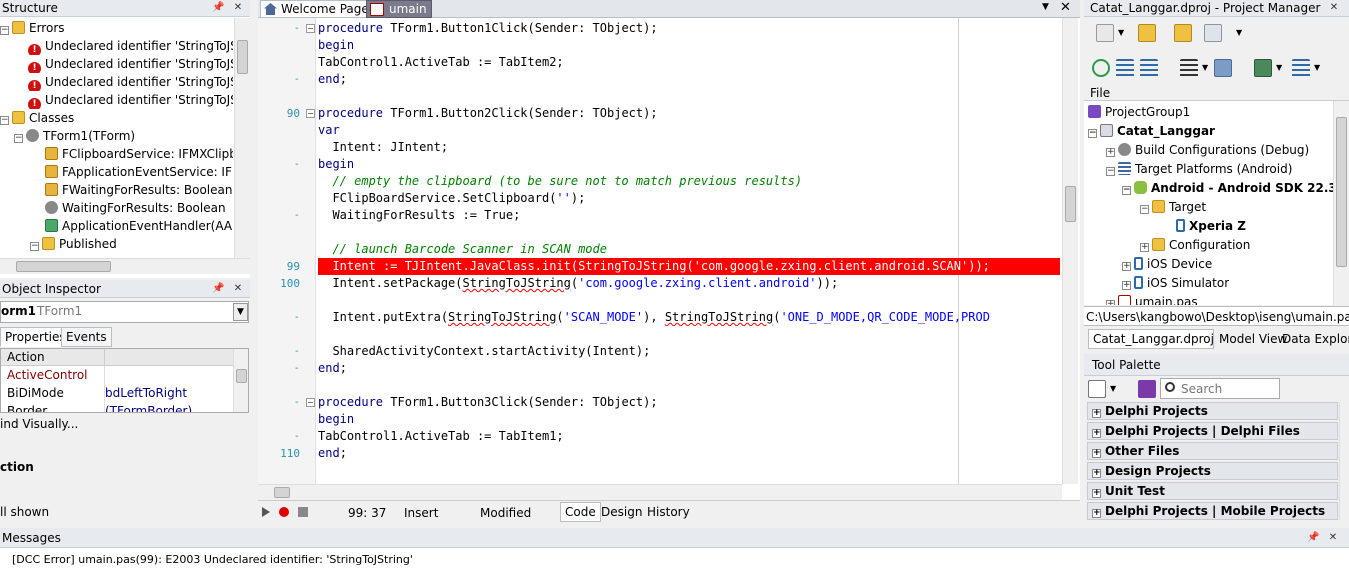 This screenshot has width=1349, height=575. Describe the element at coordinates (1313, 339) in the screenshot. I see `tab-data-explorer: Data Explorer` at that location.